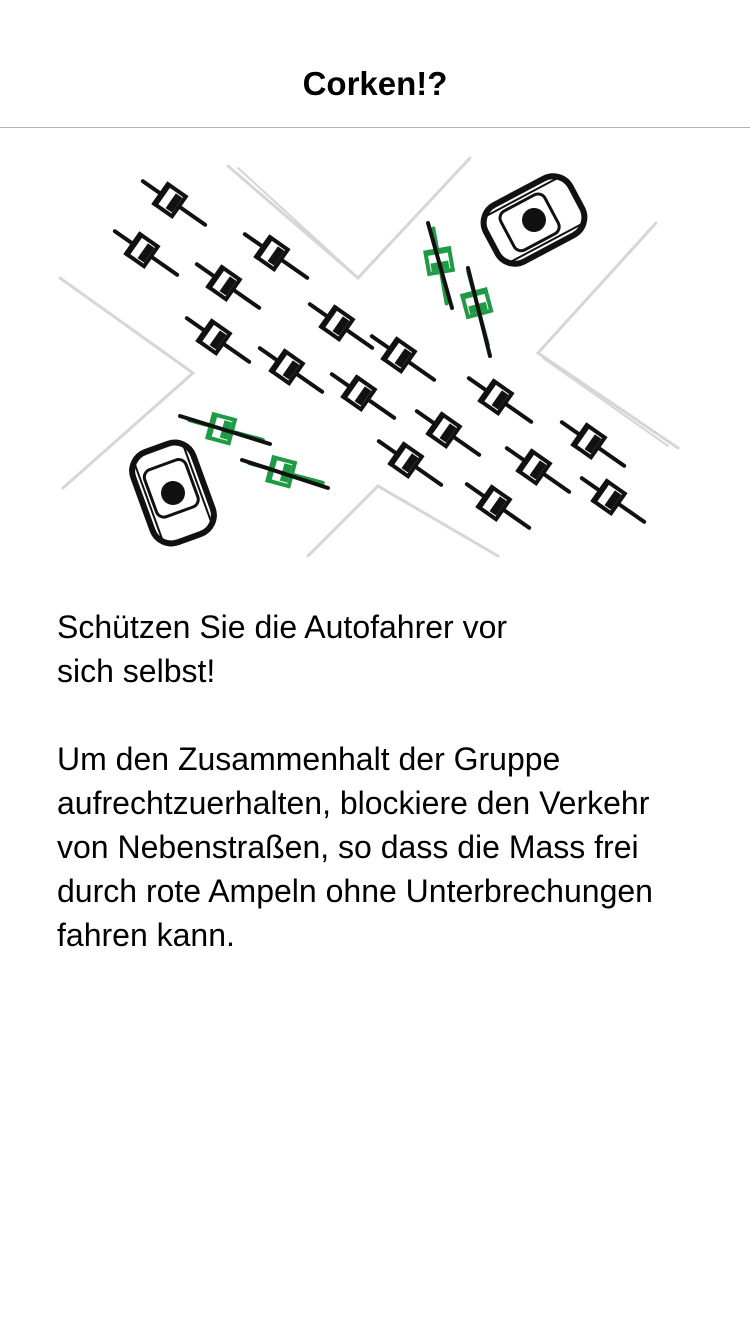 Image resolution: width=750 pixels, height=1334 pixels. I want to click on car-top-right-icon, so click(534, 220).